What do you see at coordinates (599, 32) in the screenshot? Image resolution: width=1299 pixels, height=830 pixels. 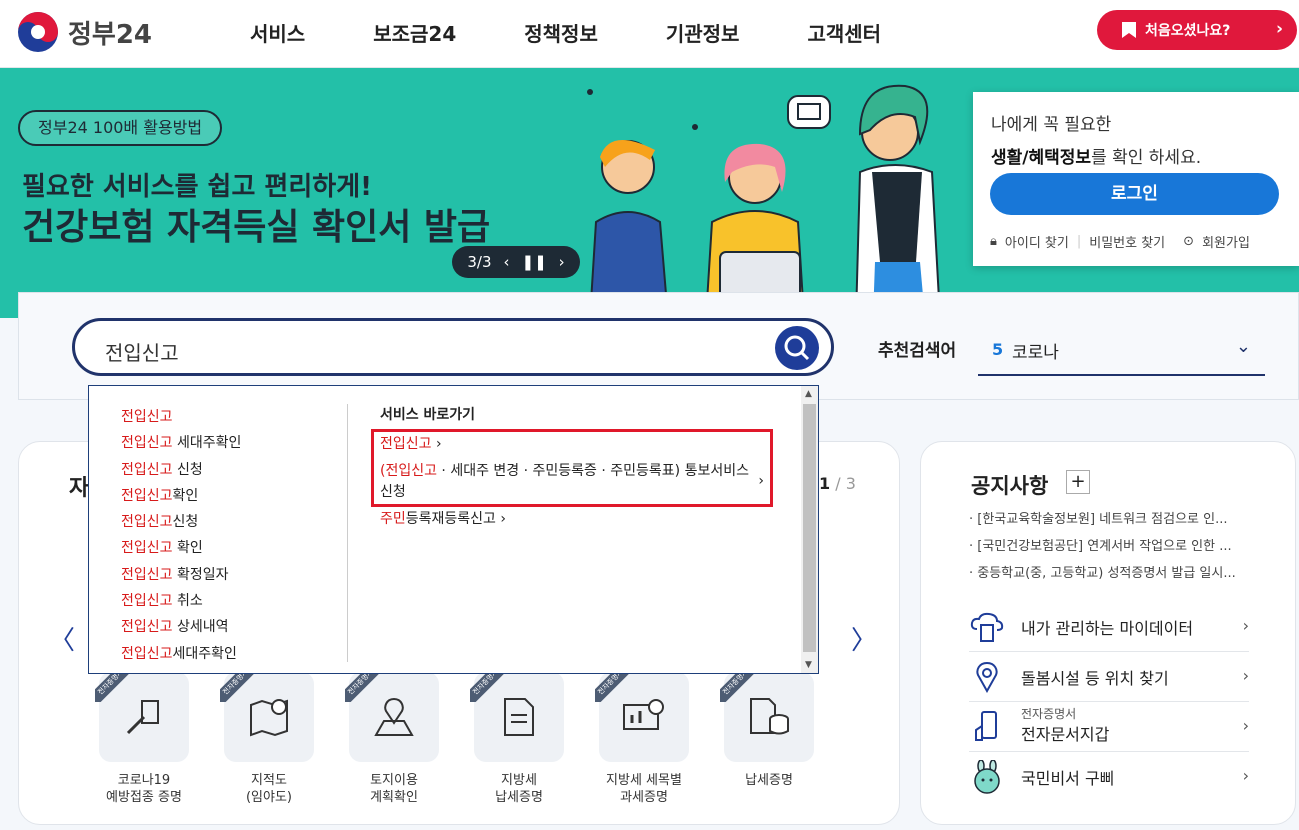 I see `main-nav: 서비스 보조금24 정책정보 기관정보 고객센터` at bounding box center [599, 32].